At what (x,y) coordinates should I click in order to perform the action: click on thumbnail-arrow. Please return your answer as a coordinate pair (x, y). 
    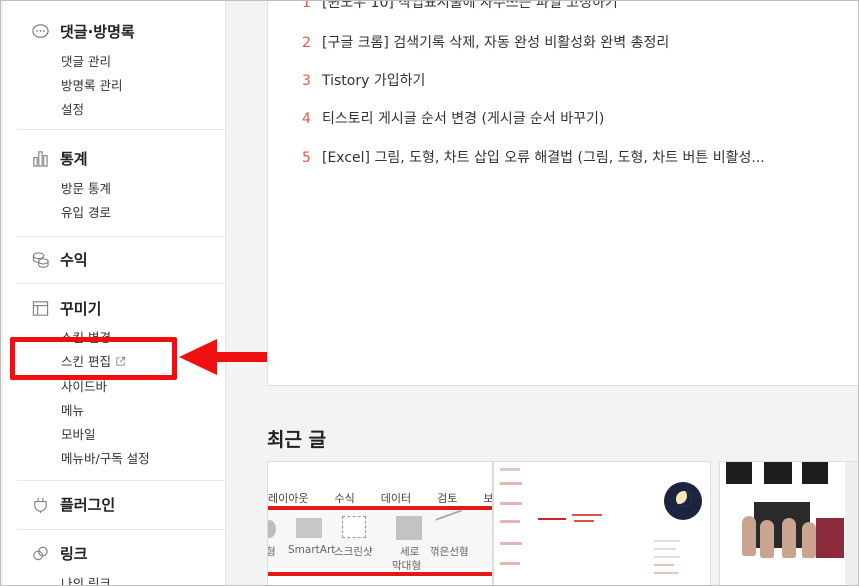
    Looking at the image, I should click on (552, 519).